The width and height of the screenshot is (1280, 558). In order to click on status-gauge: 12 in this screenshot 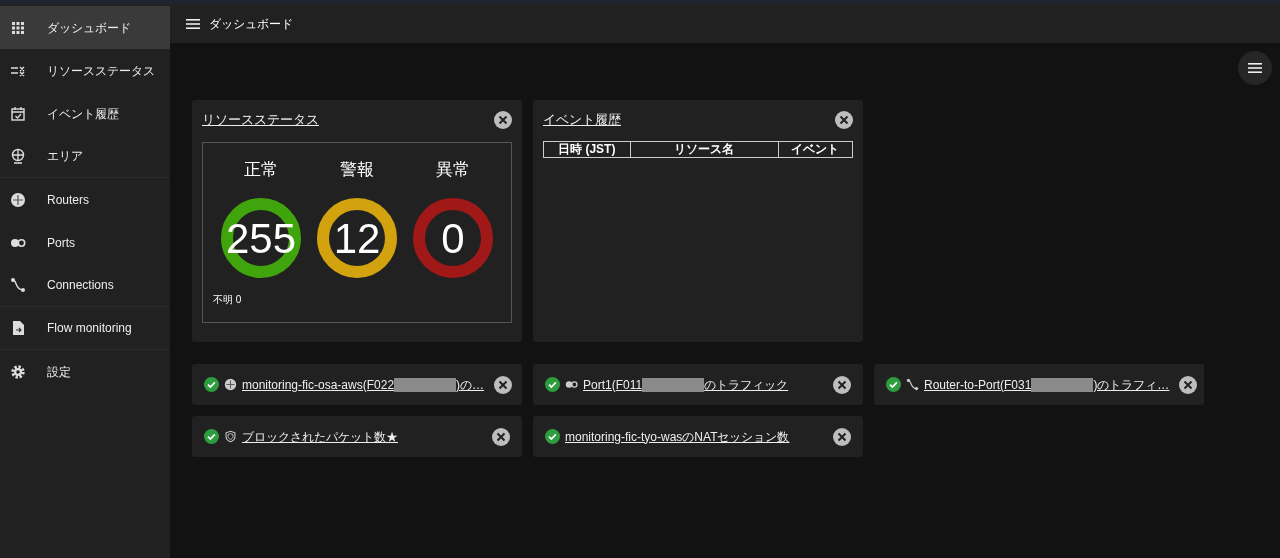, I will do `click(357, 238)`.